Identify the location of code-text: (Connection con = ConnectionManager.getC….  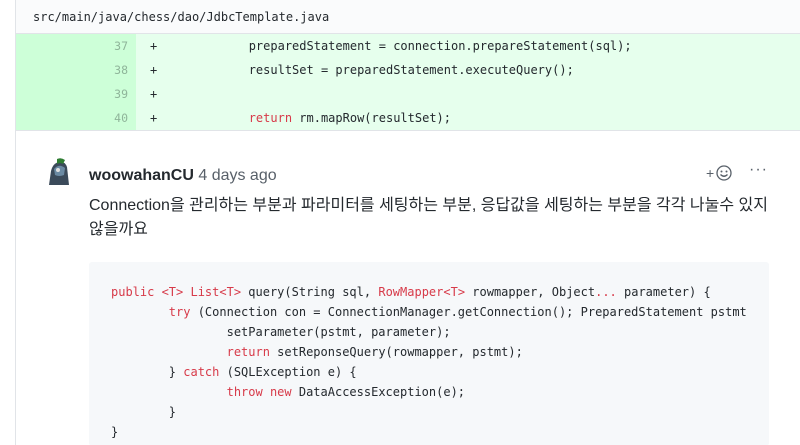
(468, 312).